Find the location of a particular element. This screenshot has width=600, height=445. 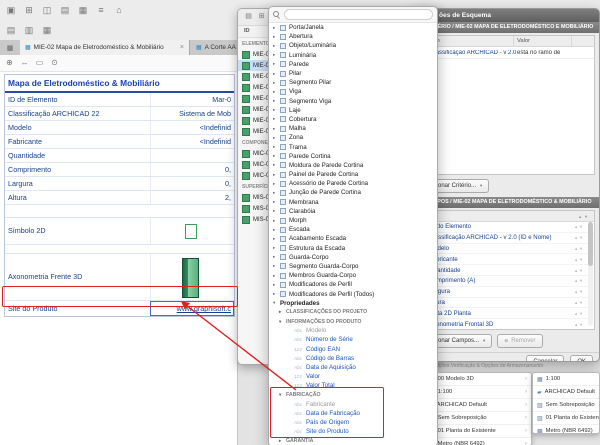

close-tab-icon: × is located at coordinates (180, 47).